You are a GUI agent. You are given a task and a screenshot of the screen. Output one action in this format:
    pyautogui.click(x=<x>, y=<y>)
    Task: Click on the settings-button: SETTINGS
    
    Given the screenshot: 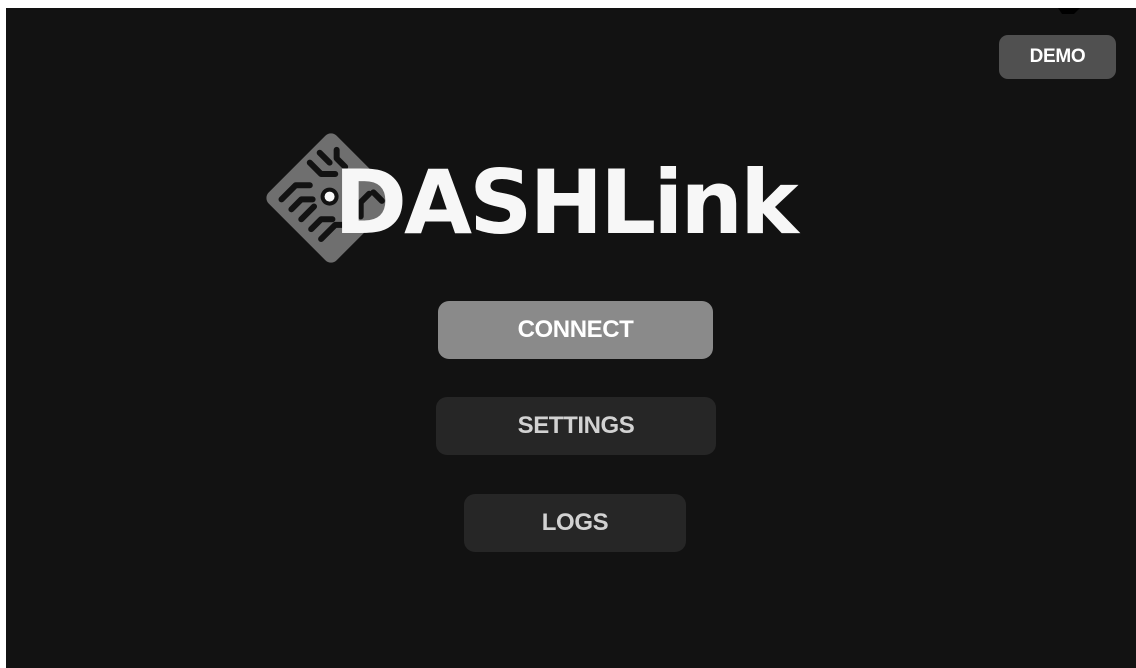 What is the action you would take?
    pyautogui.click(x=576, y=426)
    